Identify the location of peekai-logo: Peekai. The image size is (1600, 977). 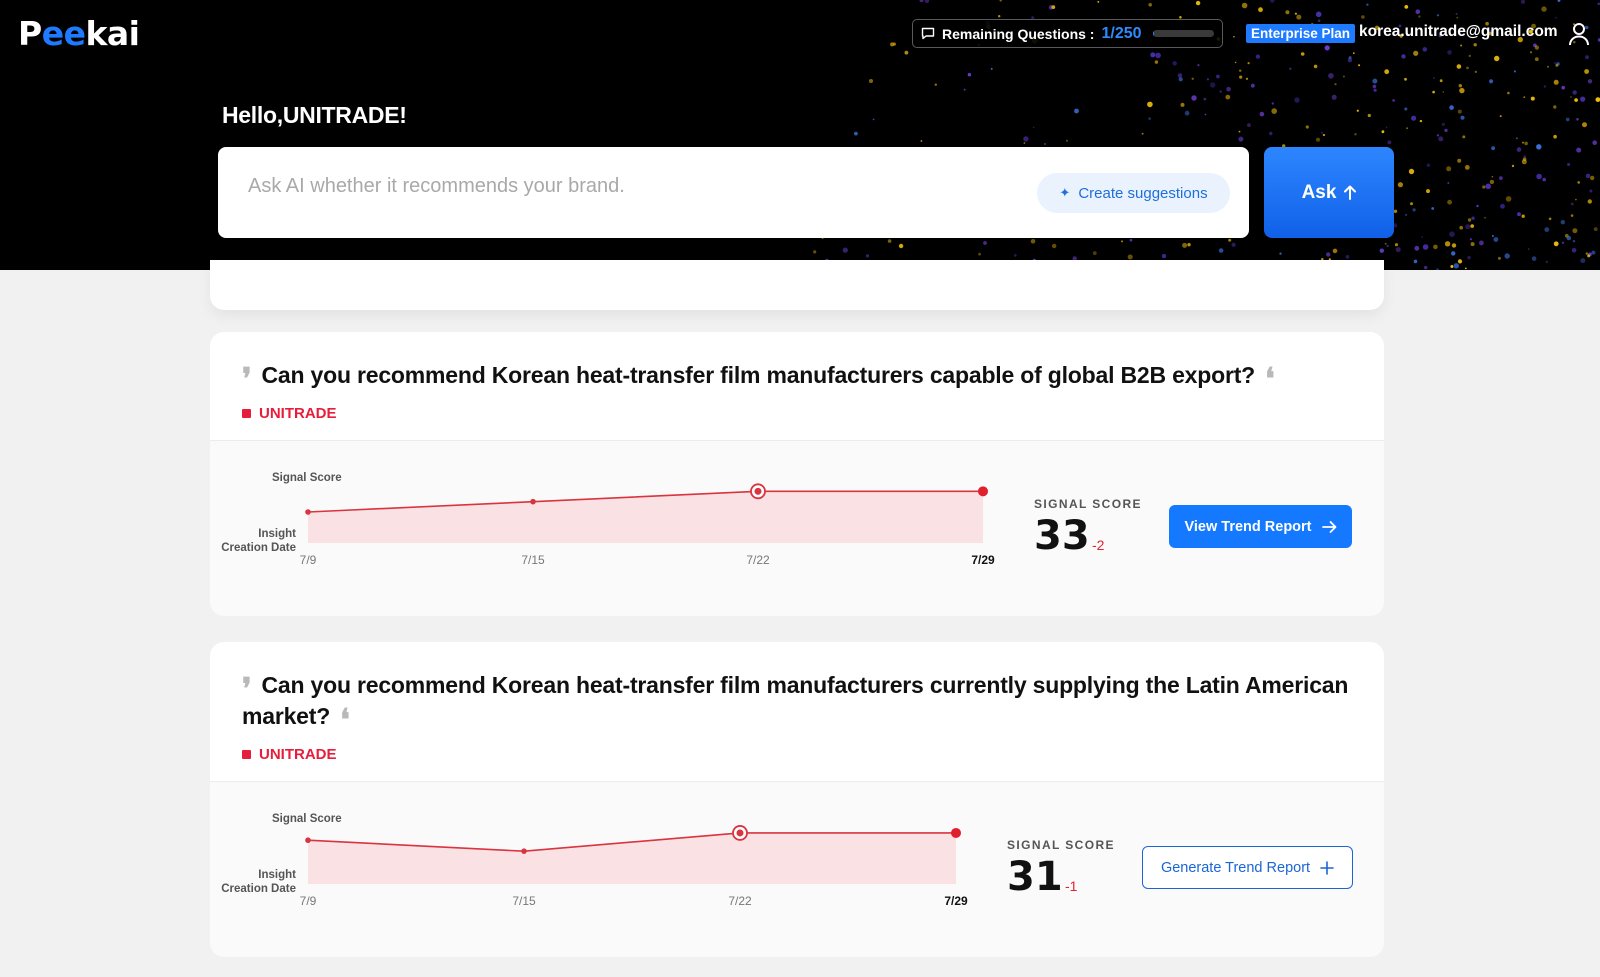
(79, 33).